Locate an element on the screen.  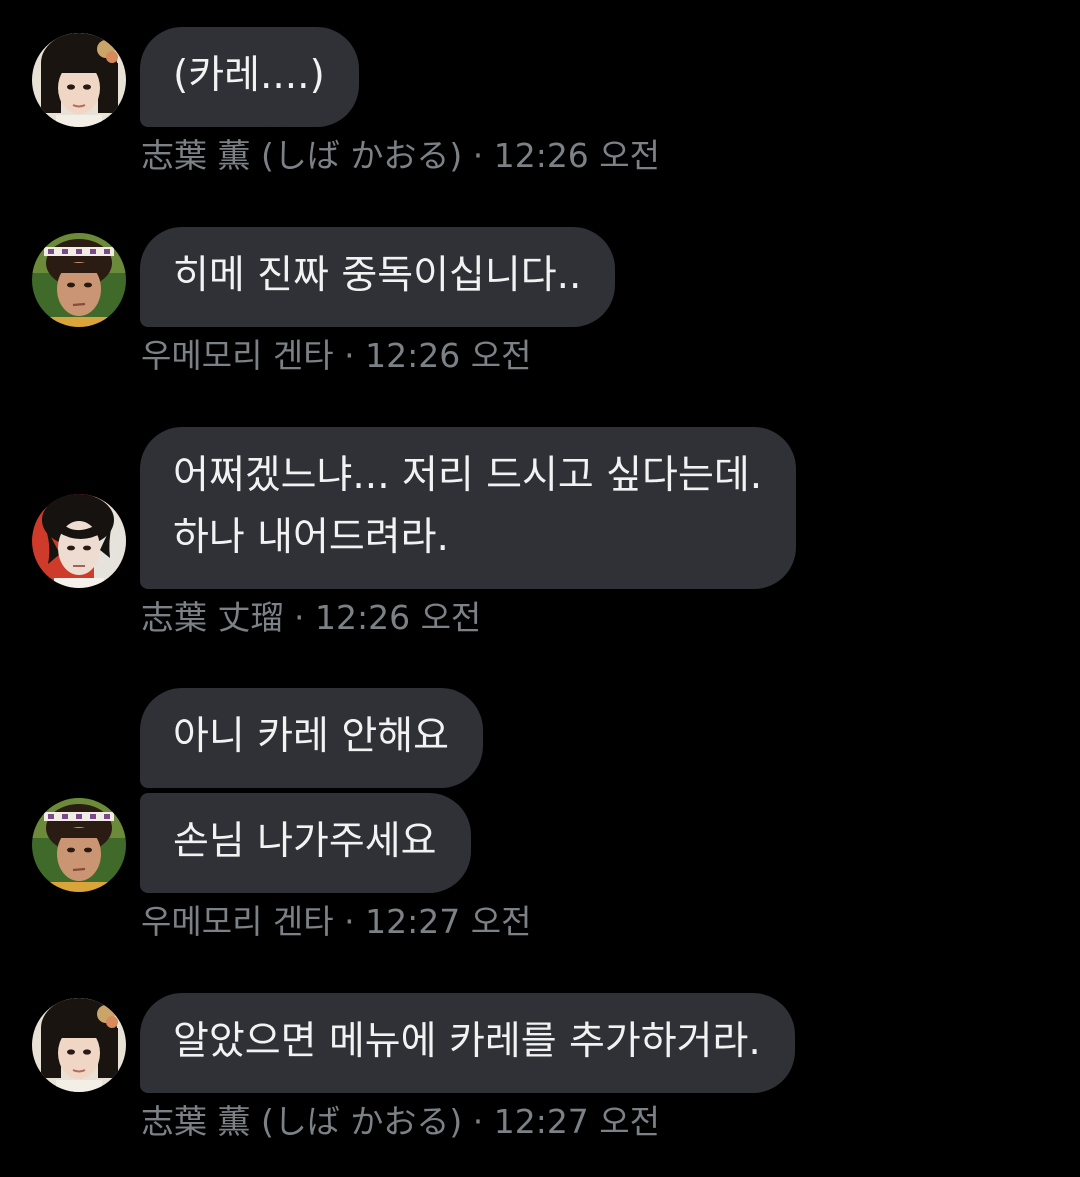
message-bubble: 아니 카레 안해요 is located at coordinates (311, 738).